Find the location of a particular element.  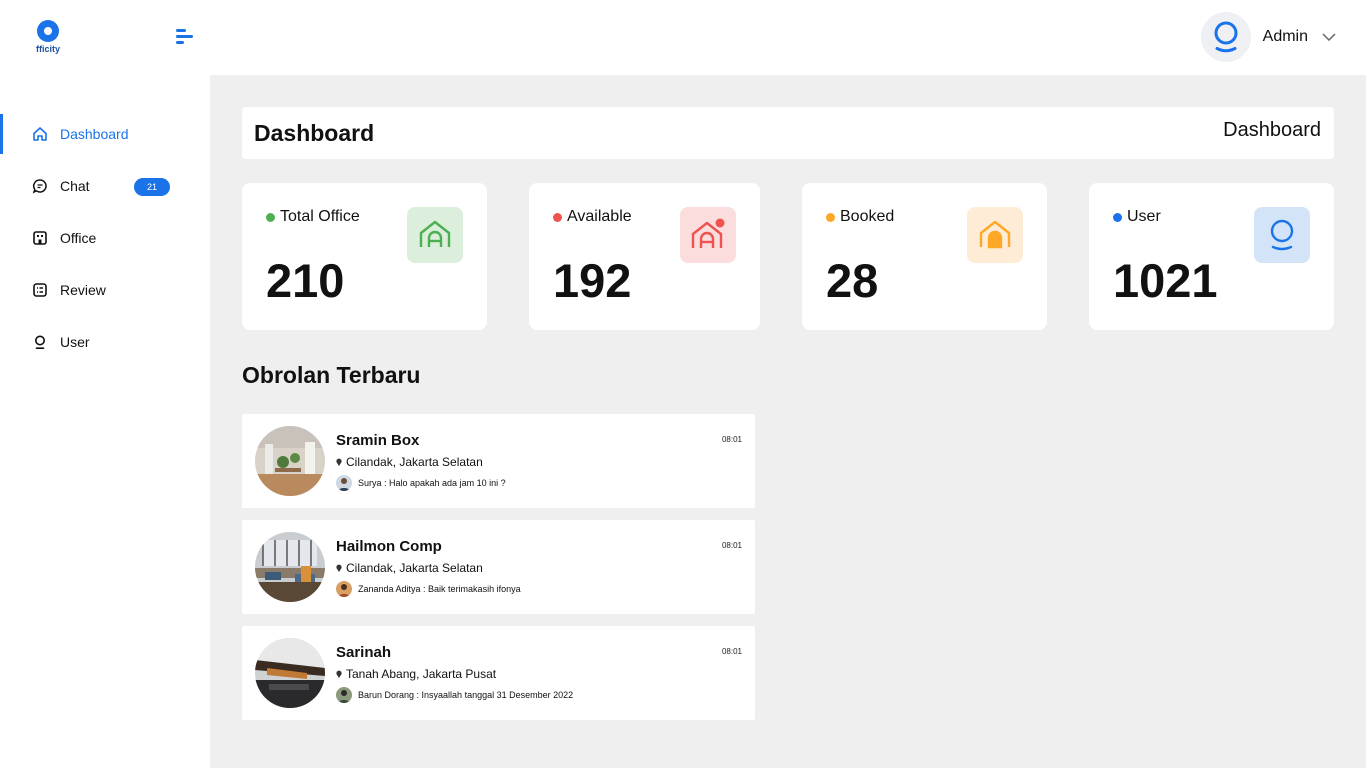

stat-card-total-office: Total Office 210 is located at coordinates (364, 256).